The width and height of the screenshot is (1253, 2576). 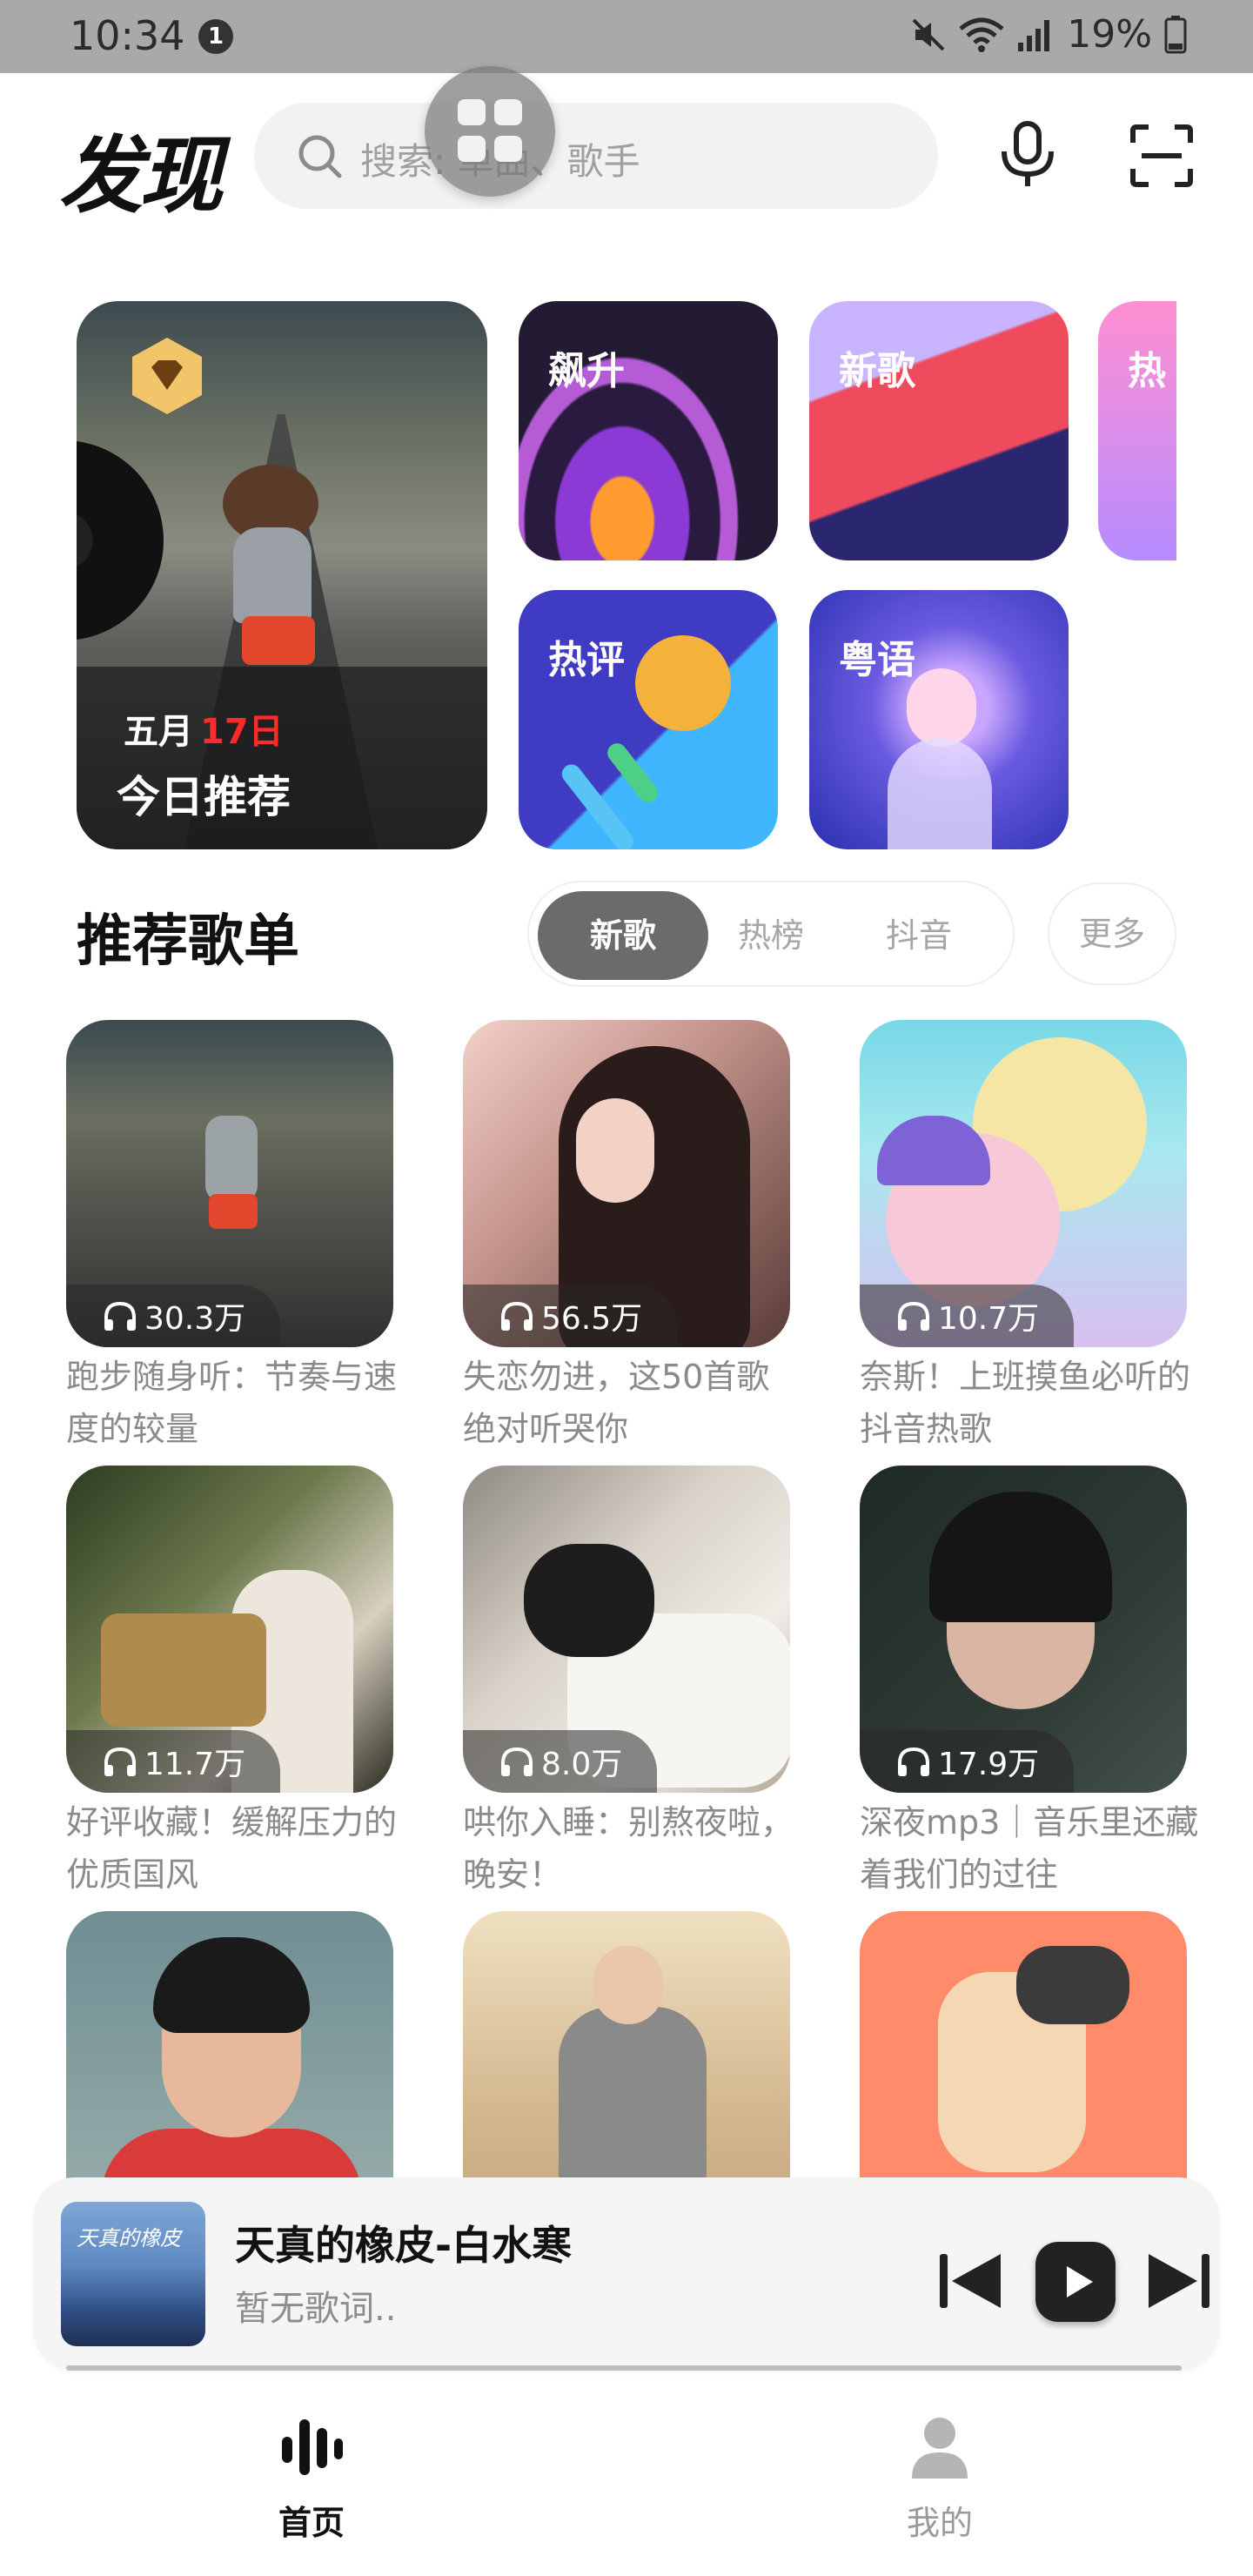 What do you see at coordinates (167, 376) in the screenshot?
I see `diamond-icon` at bounding box center [167, 376].